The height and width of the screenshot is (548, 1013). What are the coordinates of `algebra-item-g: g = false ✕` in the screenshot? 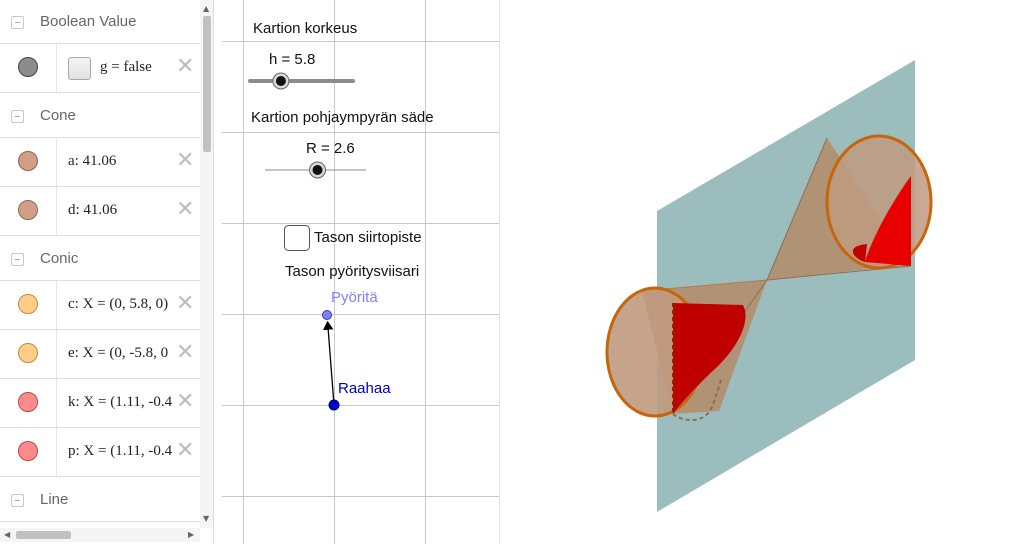 It's located at (100, 68).